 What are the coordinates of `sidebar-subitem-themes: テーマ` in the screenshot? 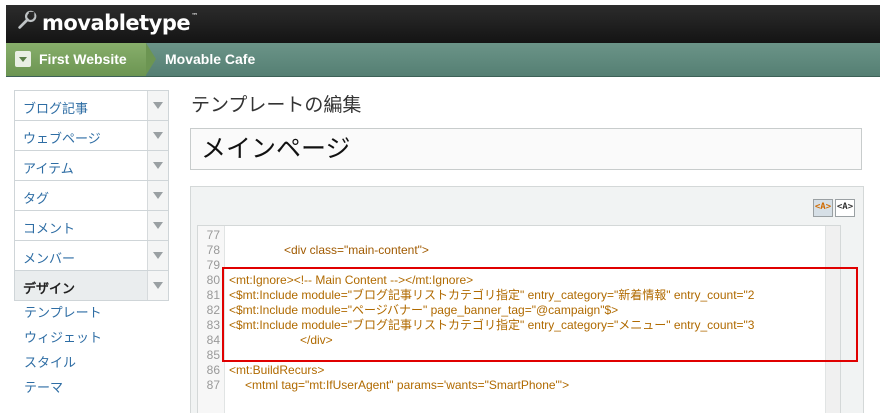 It's located at (91, 388).